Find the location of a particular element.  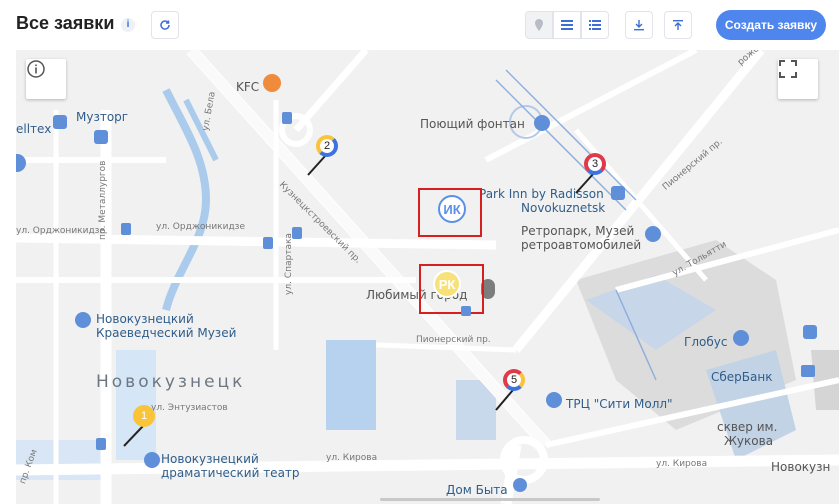

poi-skver-name: Жукова is located at coordinates (748, 441).